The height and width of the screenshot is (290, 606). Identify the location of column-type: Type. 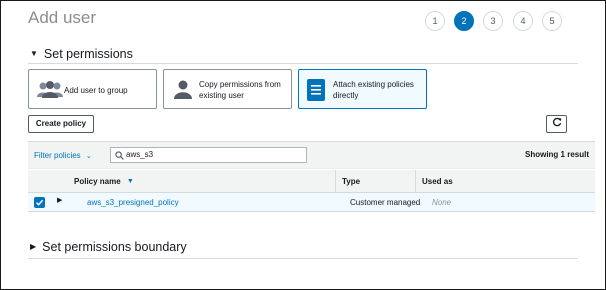
(375, 181).